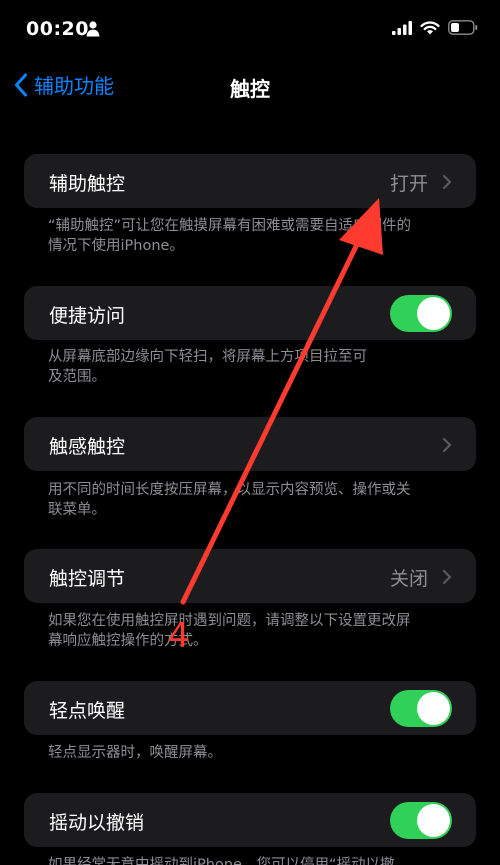  What do you see at coordinates (229, 621) in the screenshot?
I see `footer-line-1: 如果您在使用触控屏时遇到问题，请调整以下设置更改屏` at bounding box center [229, 621].